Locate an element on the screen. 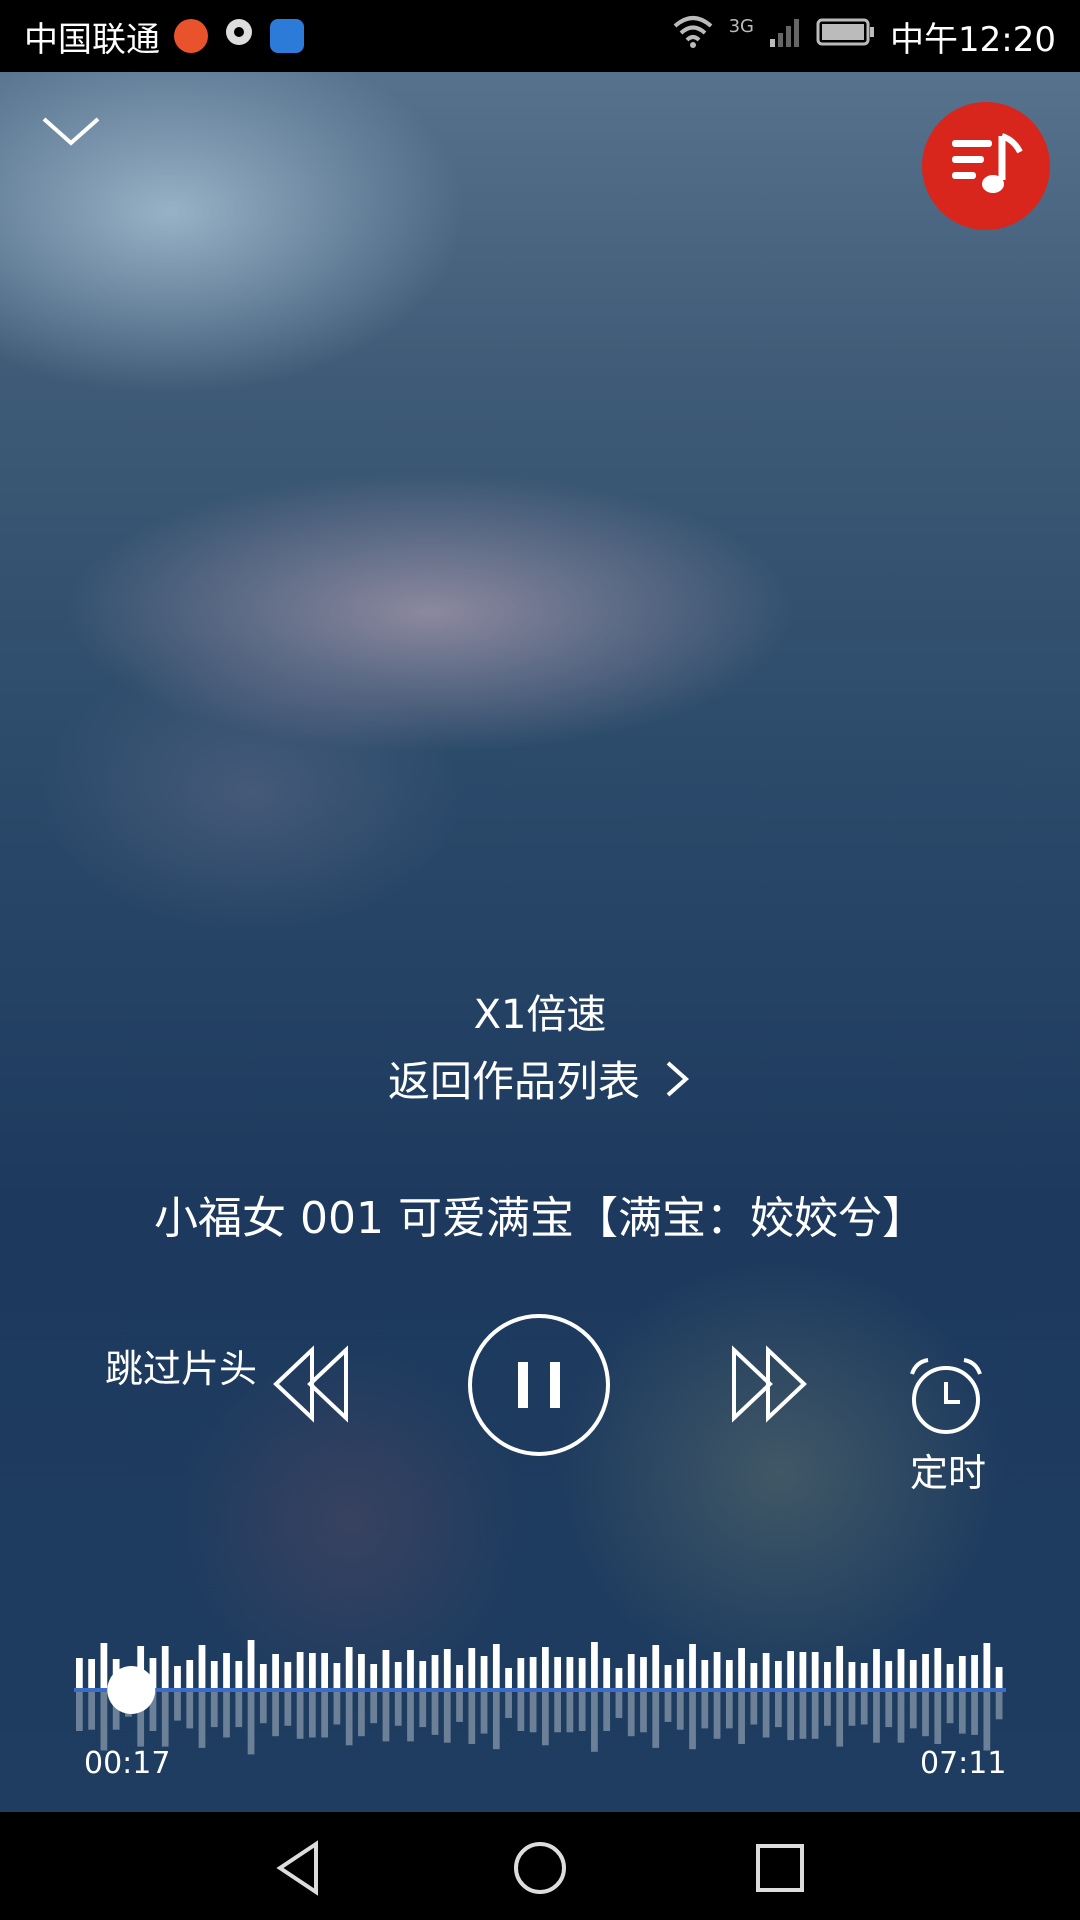  chevron-down-icon is located at coordinates (71, 131).